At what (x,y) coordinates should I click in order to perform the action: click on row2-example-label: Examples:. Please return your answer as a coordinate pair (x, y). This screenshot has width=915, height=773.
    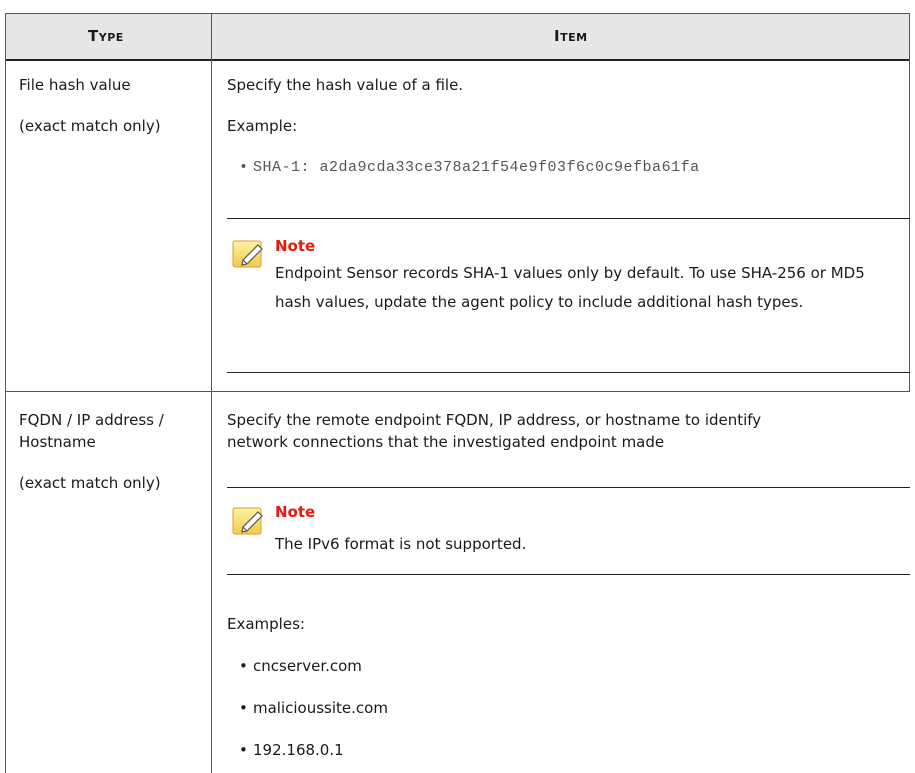
    Looking at the image, I should click on (266, 624).